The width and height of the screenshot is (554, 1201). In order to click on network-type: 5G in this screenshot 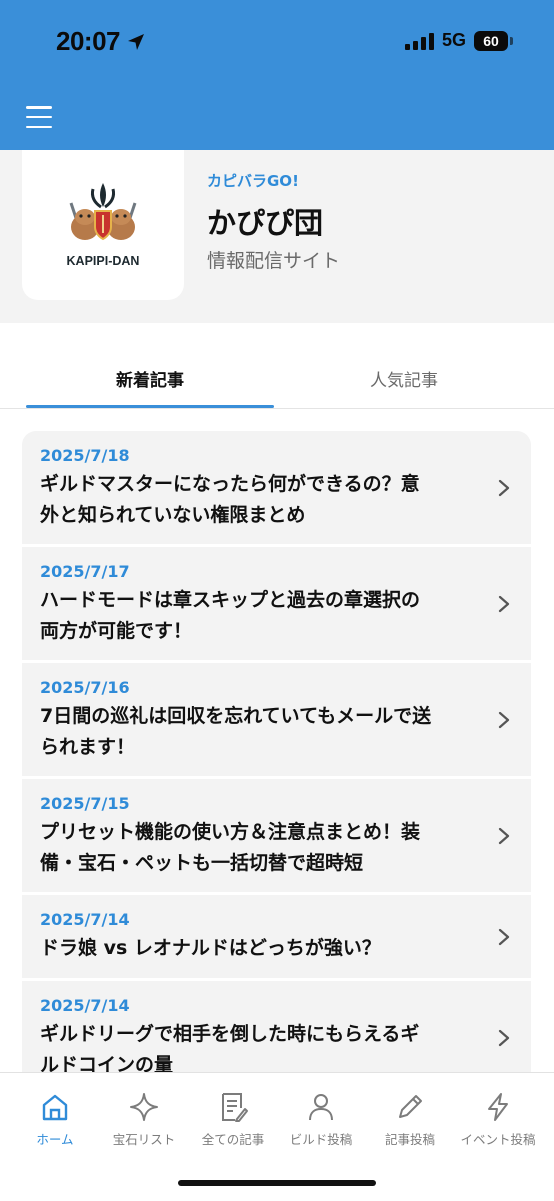, I will do `click(453, 40)`.